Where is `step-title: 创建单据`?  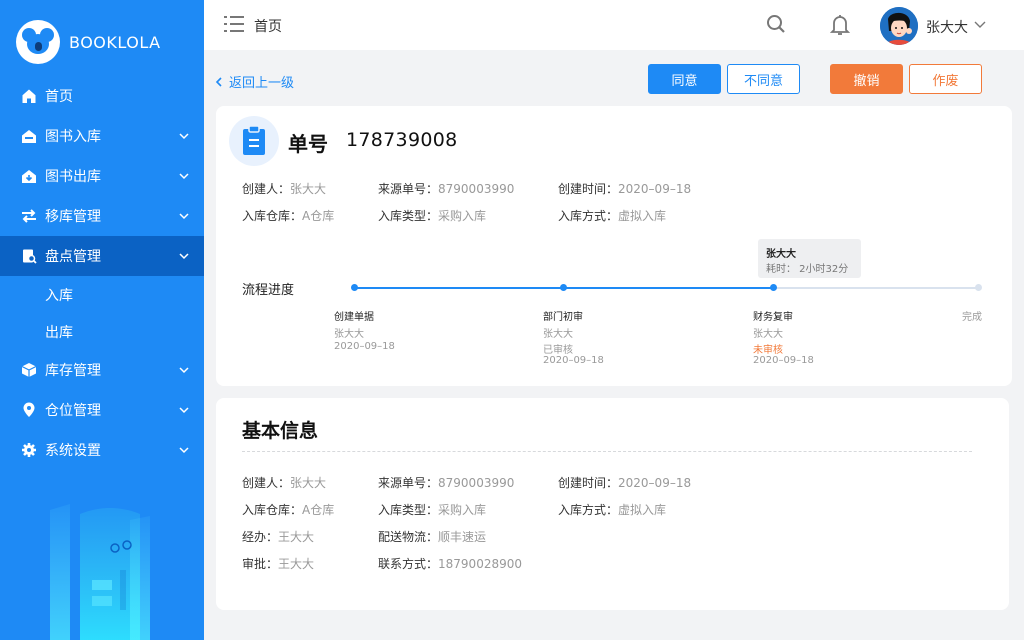 step-title: 创建单据 is located at coordinates (354, 317).